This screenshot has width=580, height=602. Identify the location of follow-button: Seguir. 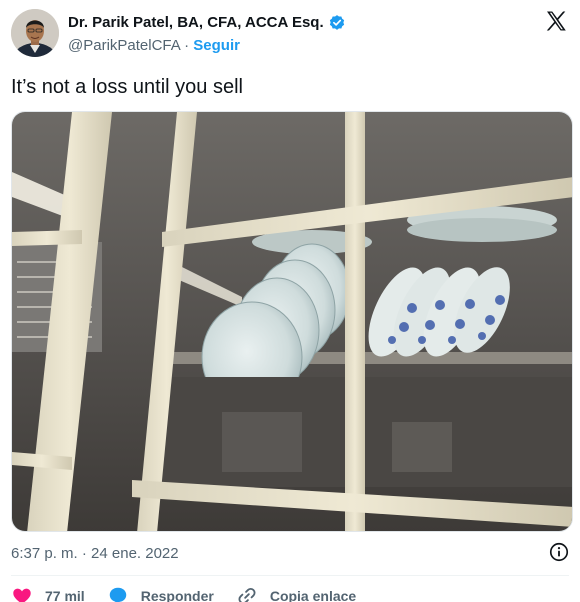
(216, 45).